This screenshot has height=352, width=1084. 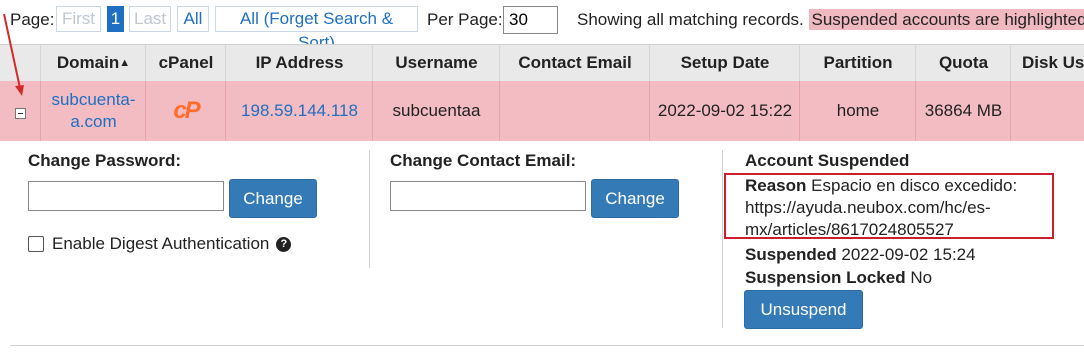 I want to click on showing-records-text: Showing all matching records., so click(x=690, y=19).